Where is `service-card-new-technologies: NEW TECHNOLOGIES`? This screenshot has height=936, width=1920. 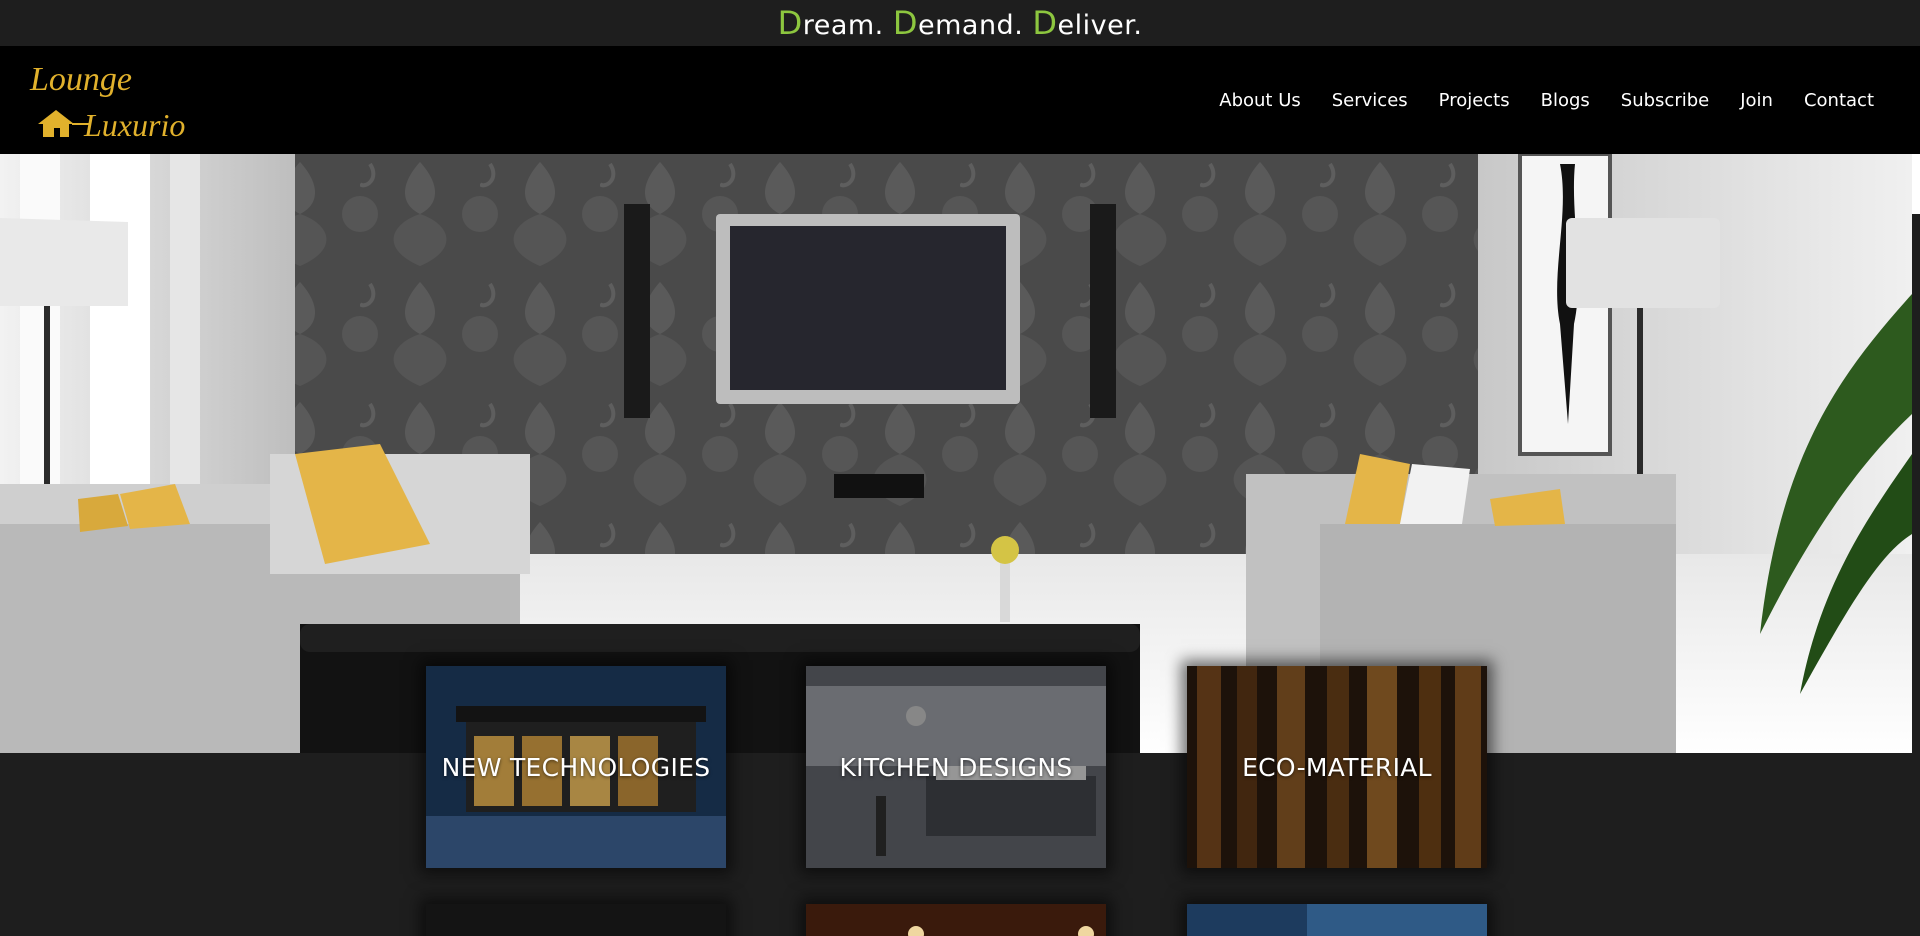
service-card-new-technologies: NEW TECHNOLOGIES is located at coordinates (576, 767).